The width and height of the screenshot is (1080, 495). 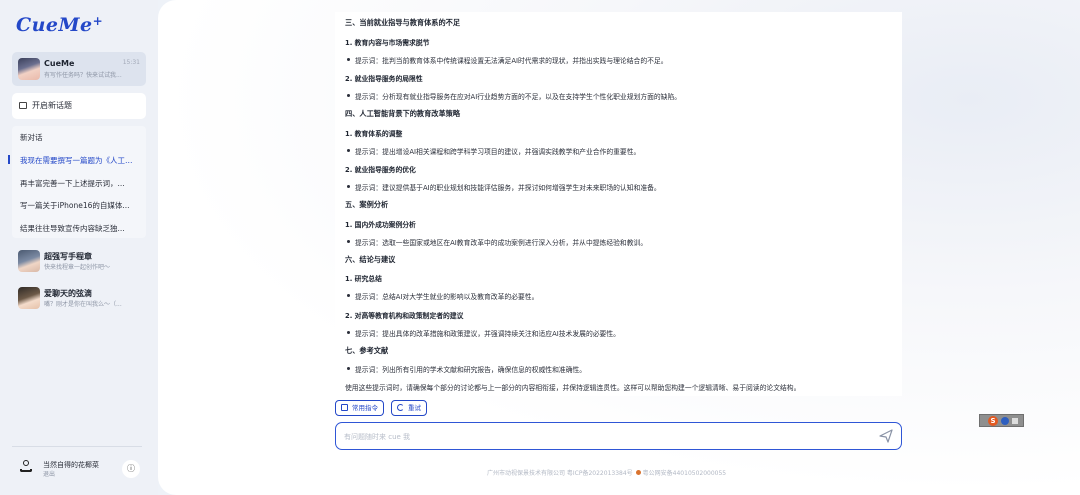 I want to click on info-icon: ⓘ, so click(x=131, y=469).